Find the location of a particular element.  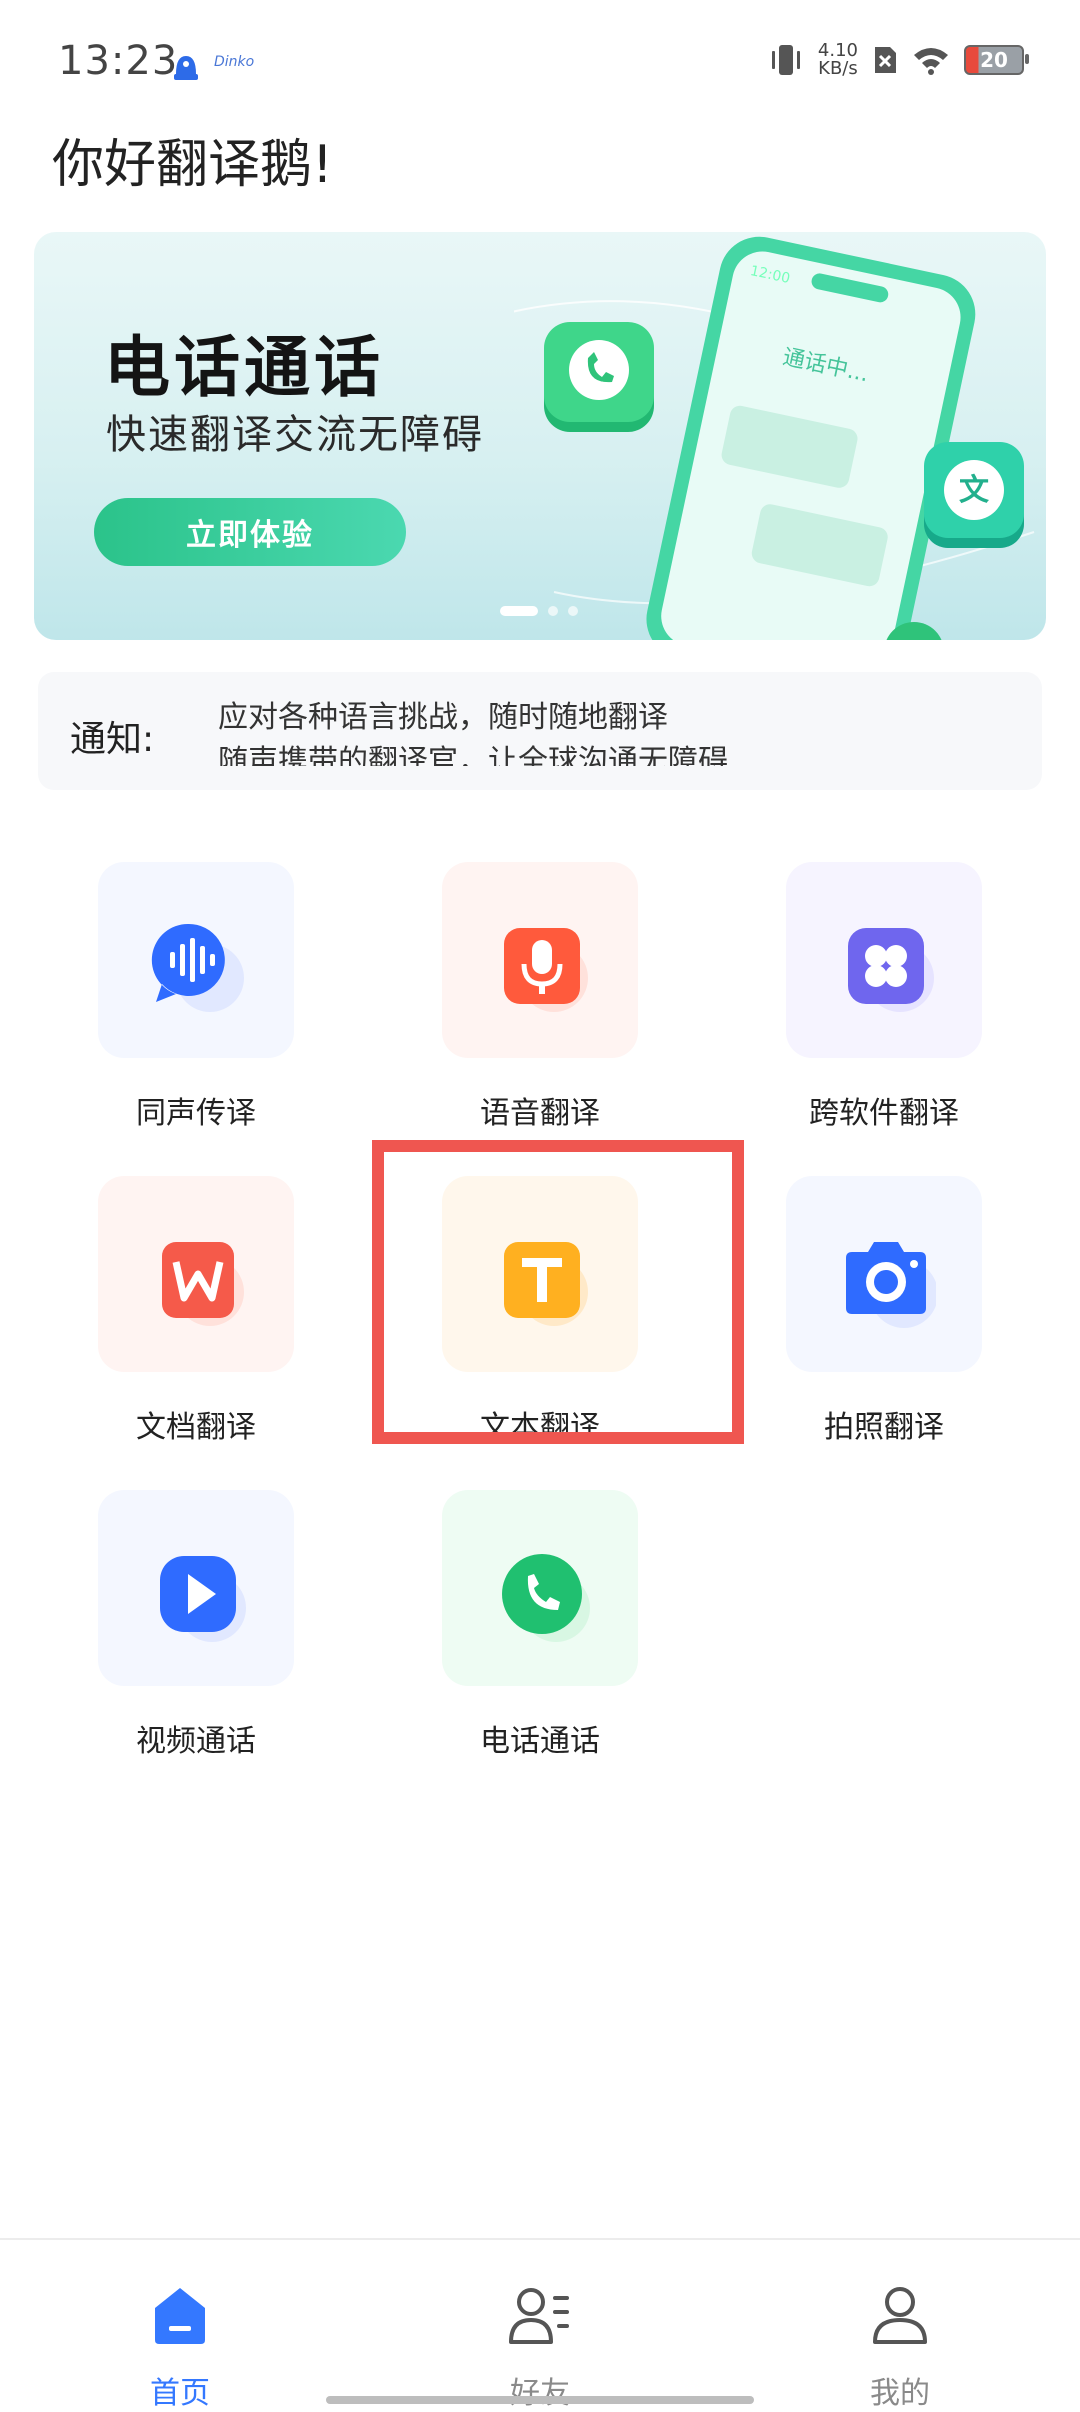

battery-indicator: 20 is located at coordinates (996, 60).